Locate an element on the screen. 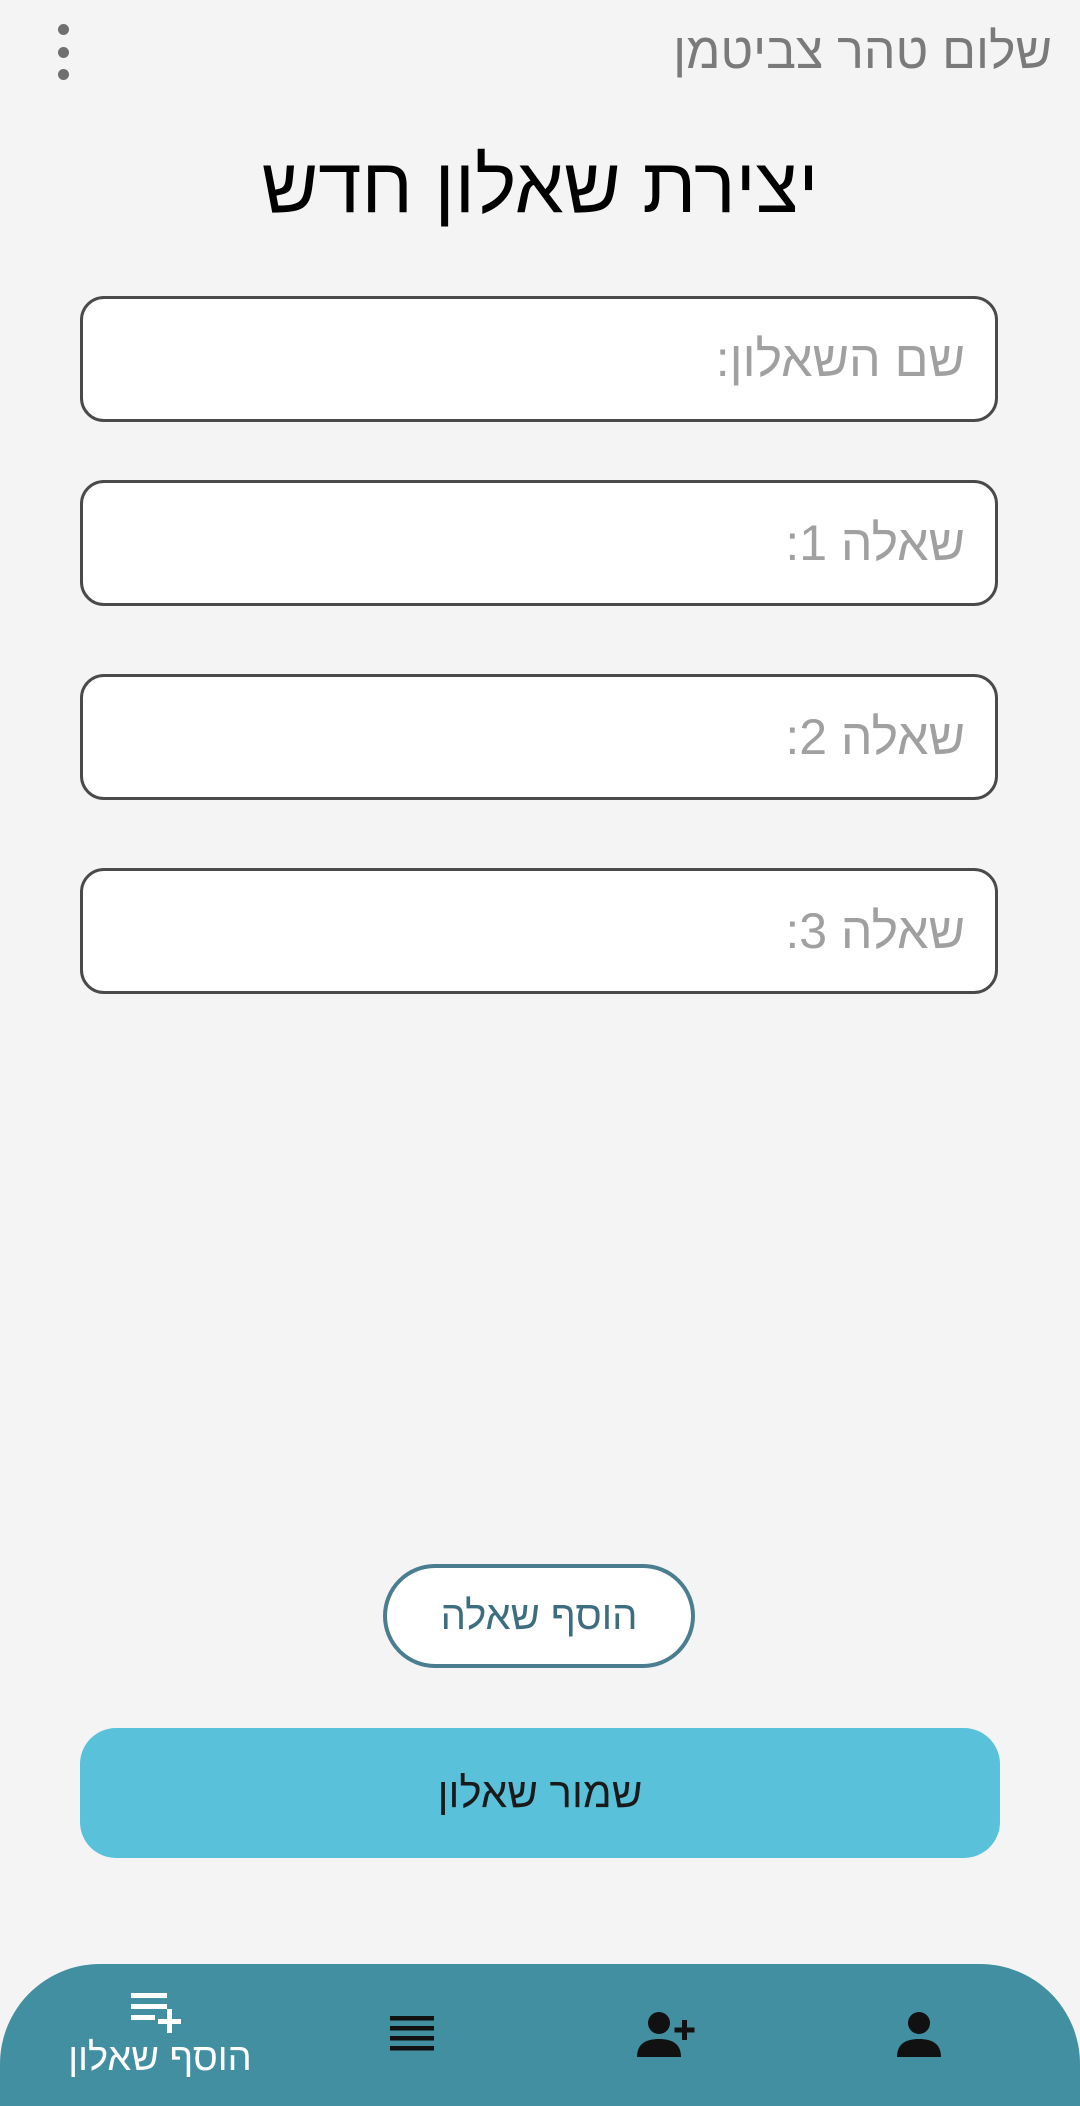 This screenshot has height=2106, width=1080. page-title: יצירת שאלון חדש is located at coordinates (540, 185).